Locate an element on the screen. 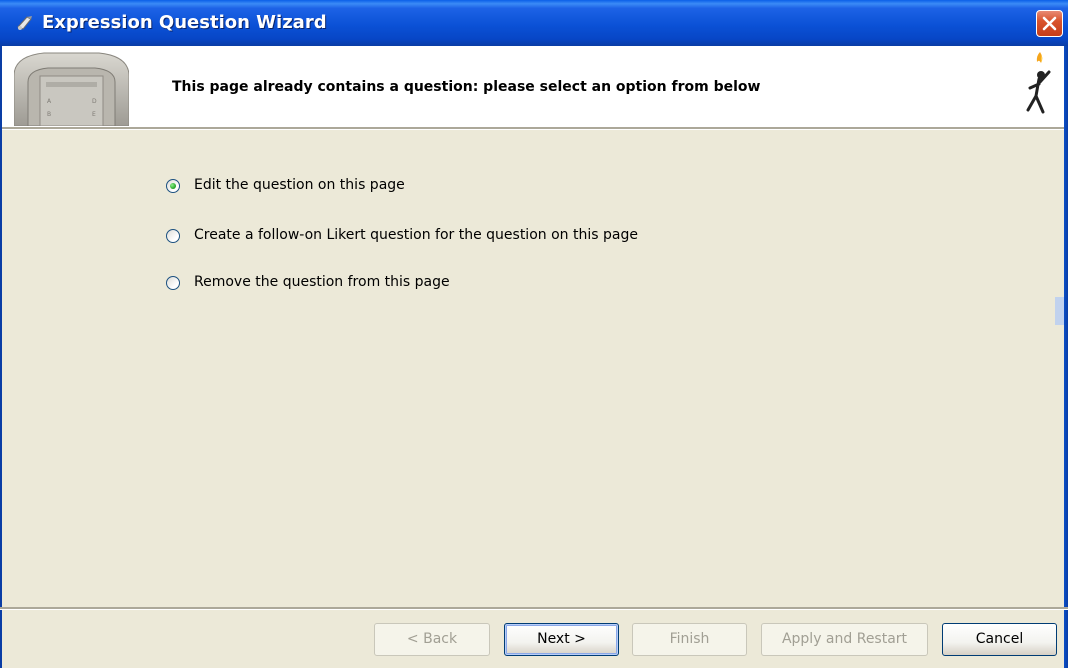 The width and height of the screenshot is (1068, 668). window-title: Expression Question Wizard is located at coordinates (184, 22).